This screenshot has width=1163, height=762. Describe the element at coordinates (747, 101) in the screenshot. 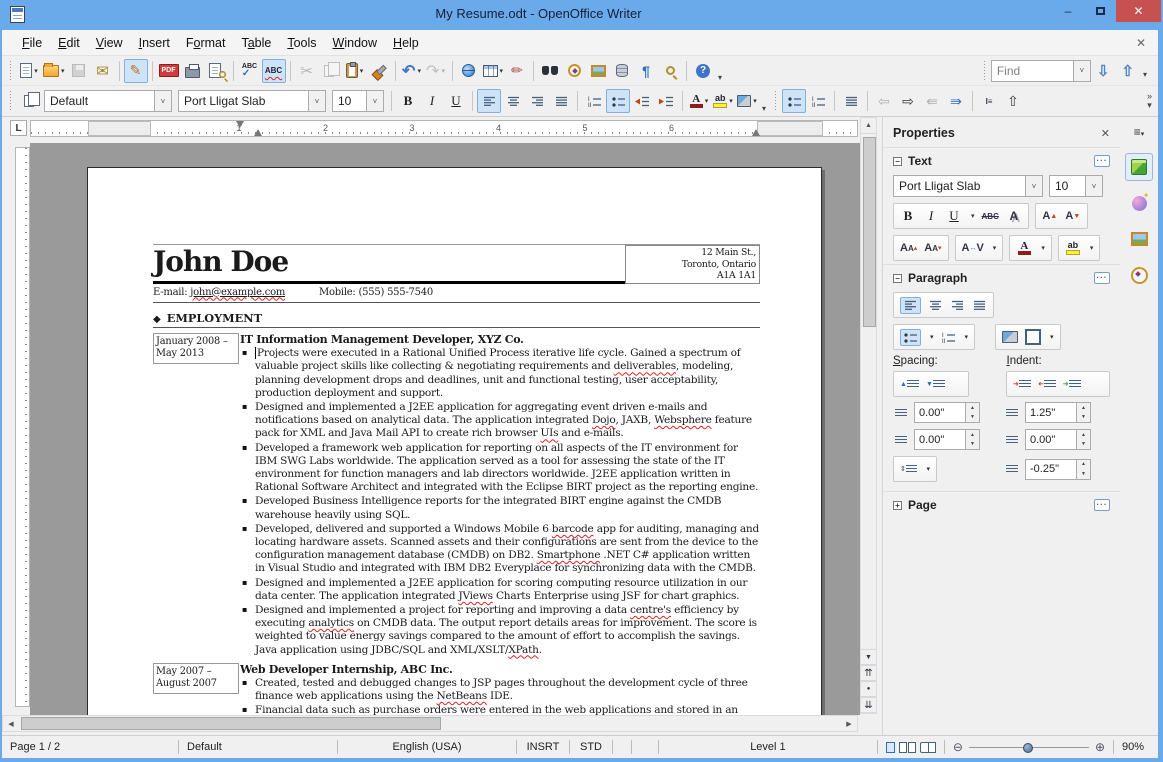

I see `background-color-button: ▾` at that location.